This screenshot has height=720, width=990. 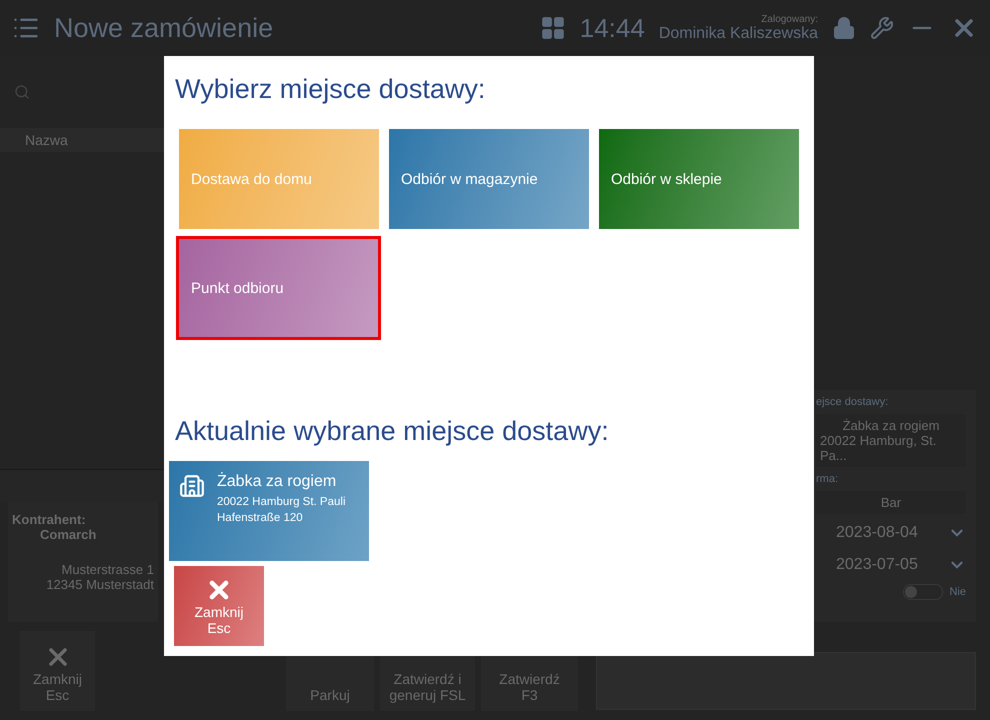 I want to click on location-address: Hafenstraße 120, so click(x=260, y=518).